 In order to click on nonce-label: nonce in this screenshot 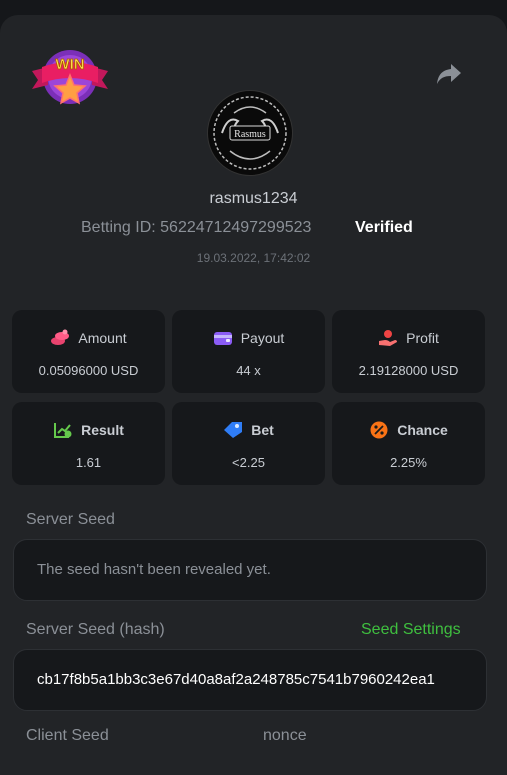, I will do `click(285, 735)`.